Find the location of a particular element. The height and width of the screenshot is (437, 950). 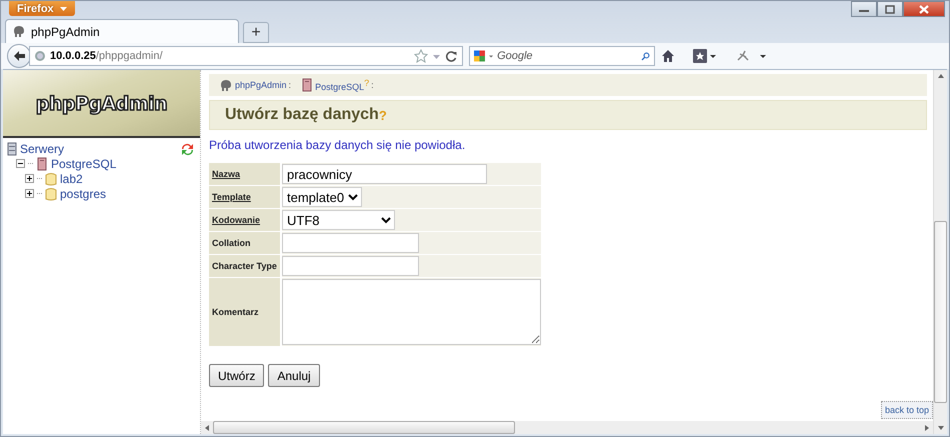

back-arrow-icon is located at coordinates (19, 56).